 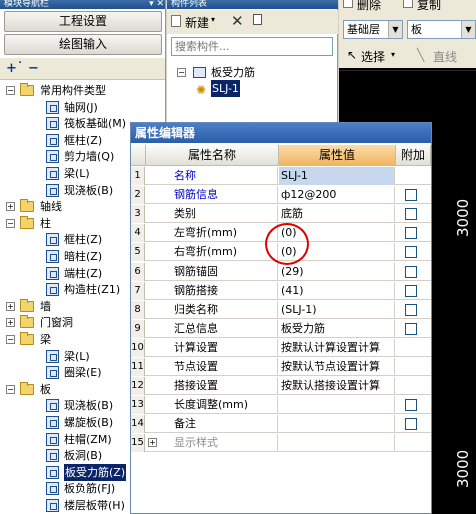 I want to click on property-row: 1 名称 SLJ-1, so click(x=281, y=176).